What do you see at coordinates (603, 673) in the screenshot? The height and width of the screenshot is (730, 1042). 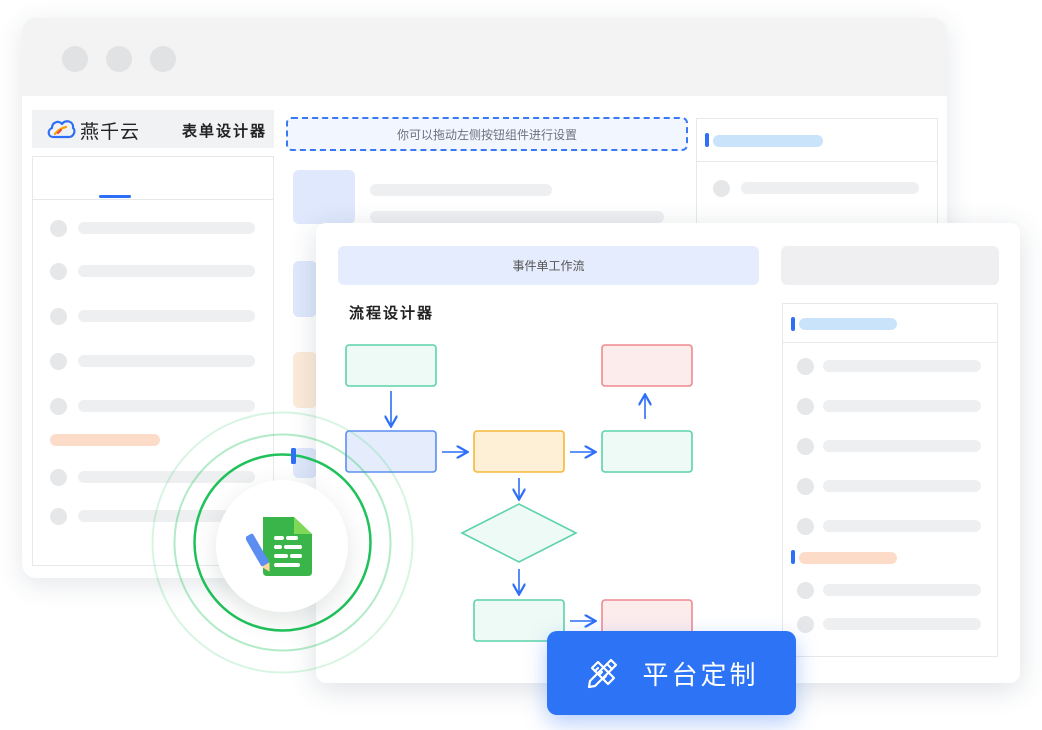 I see `pencil-ruler-icon` at bounding box center [603, 673].